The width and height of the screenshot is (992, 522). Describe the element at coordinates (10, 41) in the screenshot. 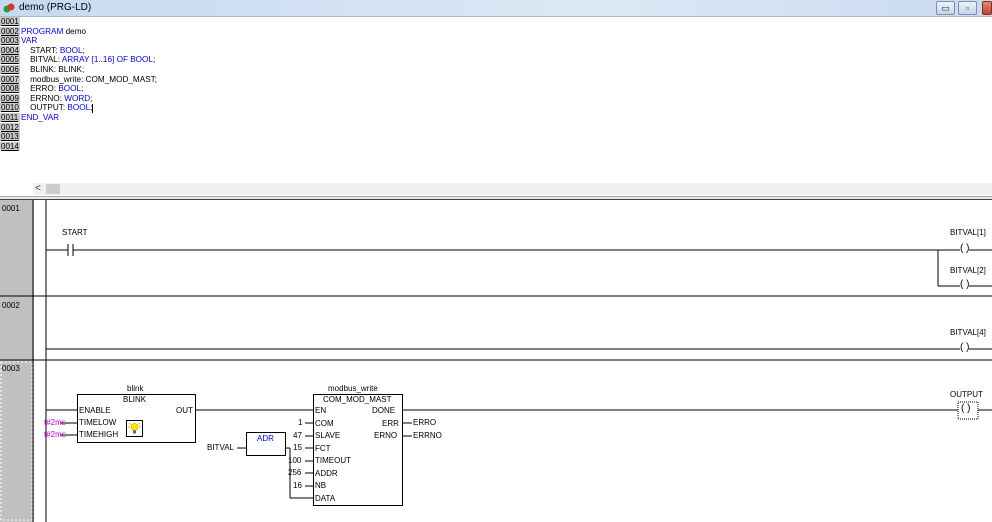

I see `line-number: 0003` at that location.